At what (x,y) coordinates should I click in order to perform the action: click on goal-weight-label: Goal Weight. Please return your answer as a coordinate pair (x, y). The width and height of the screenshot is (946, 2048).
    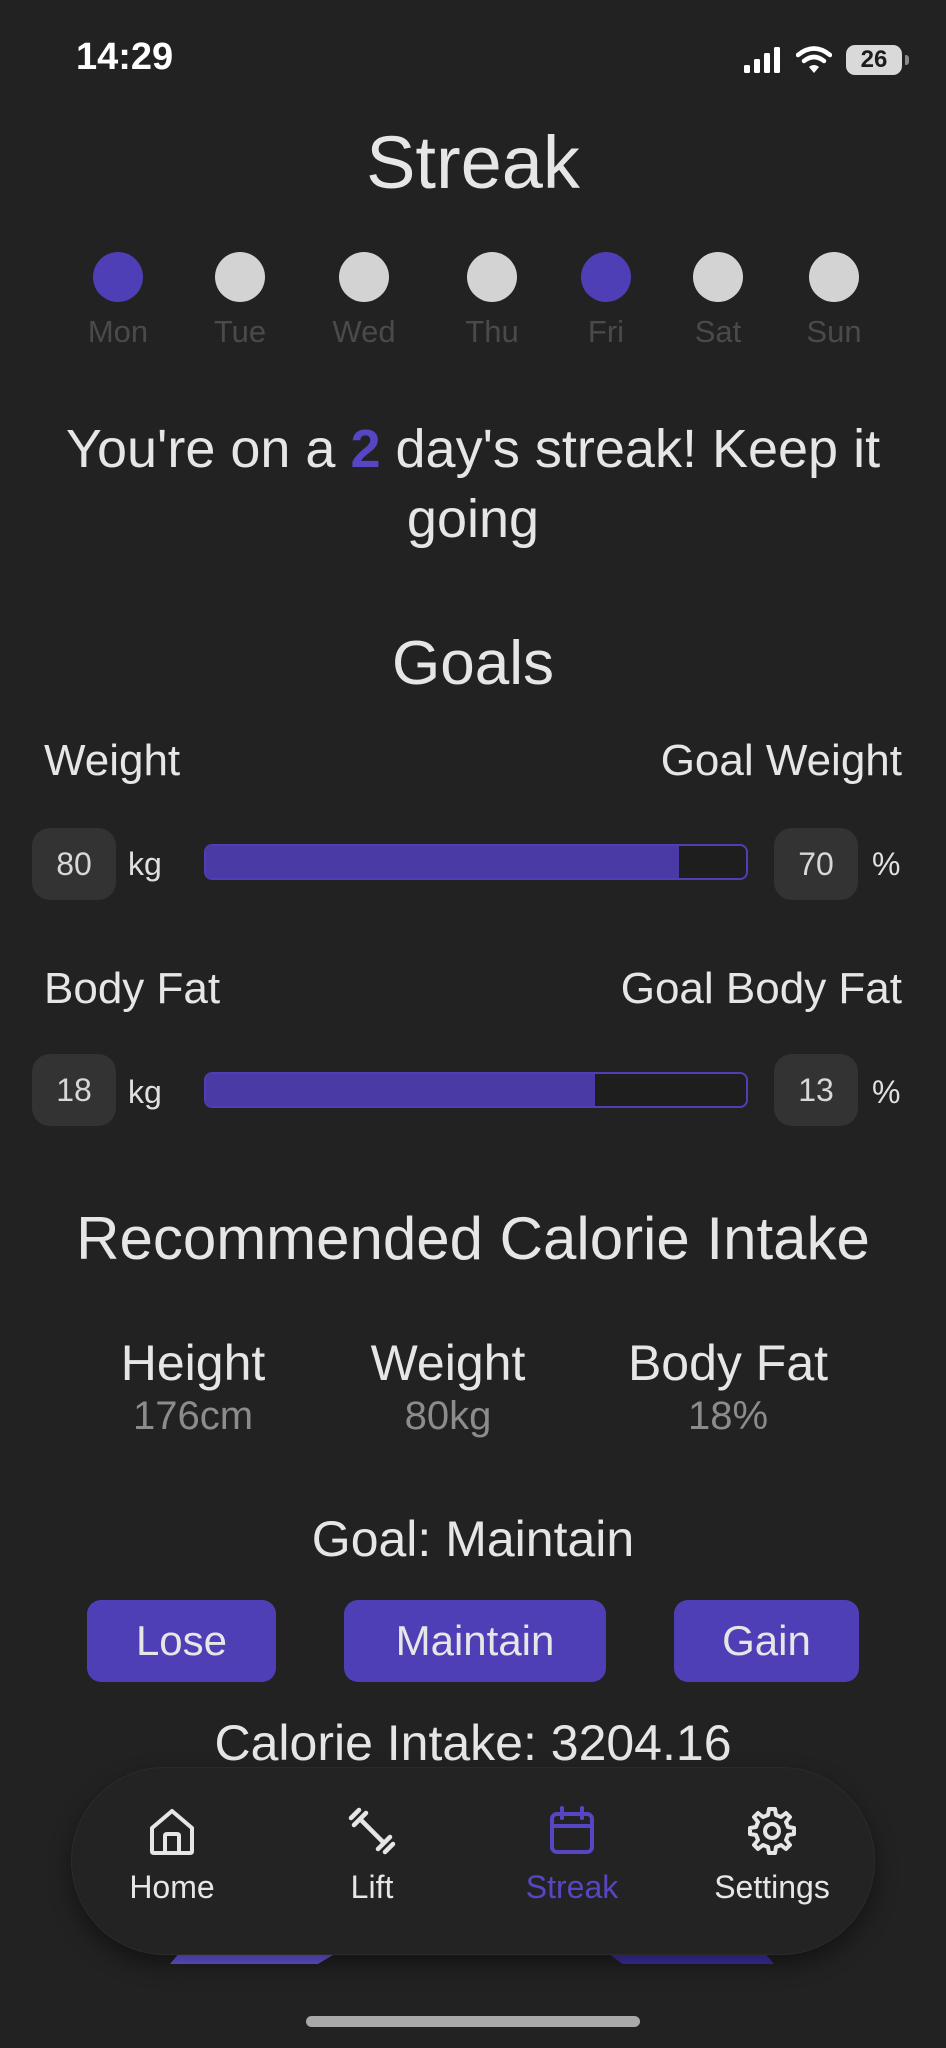
    Looking at the image, I should click on (781, 760).